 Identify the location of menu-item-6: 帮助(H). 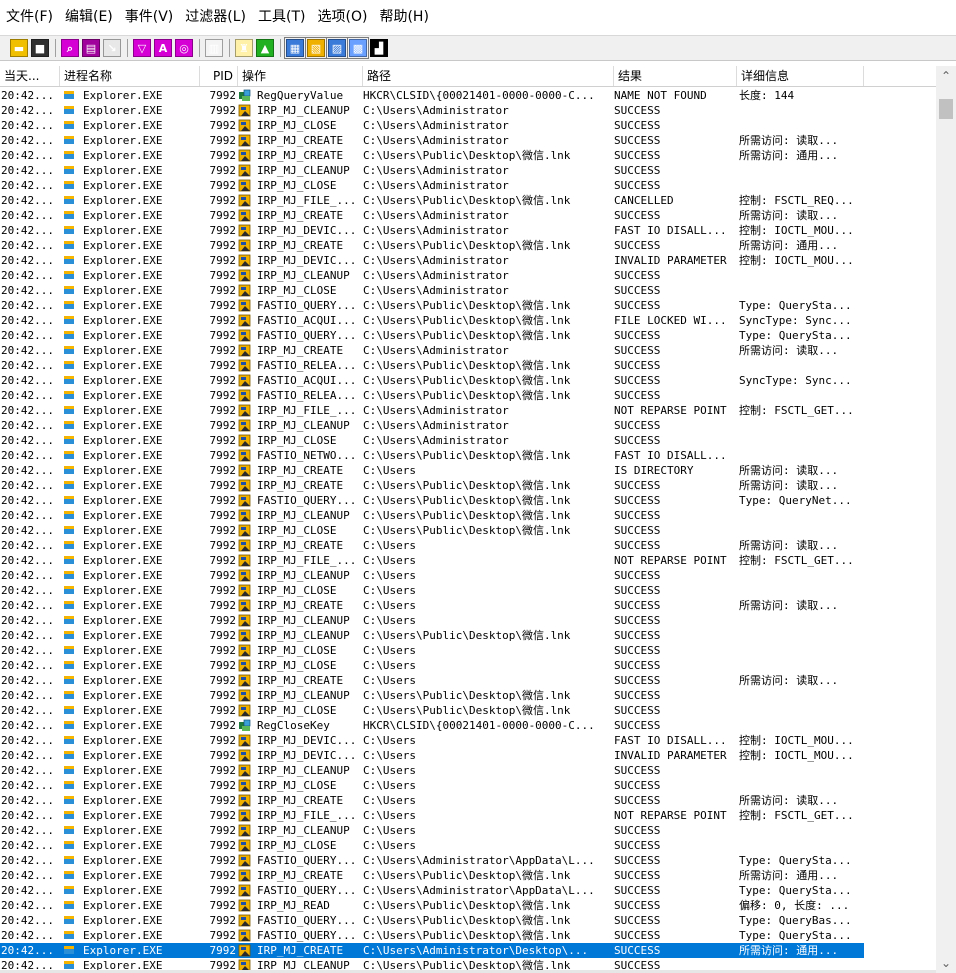
(403, 17).